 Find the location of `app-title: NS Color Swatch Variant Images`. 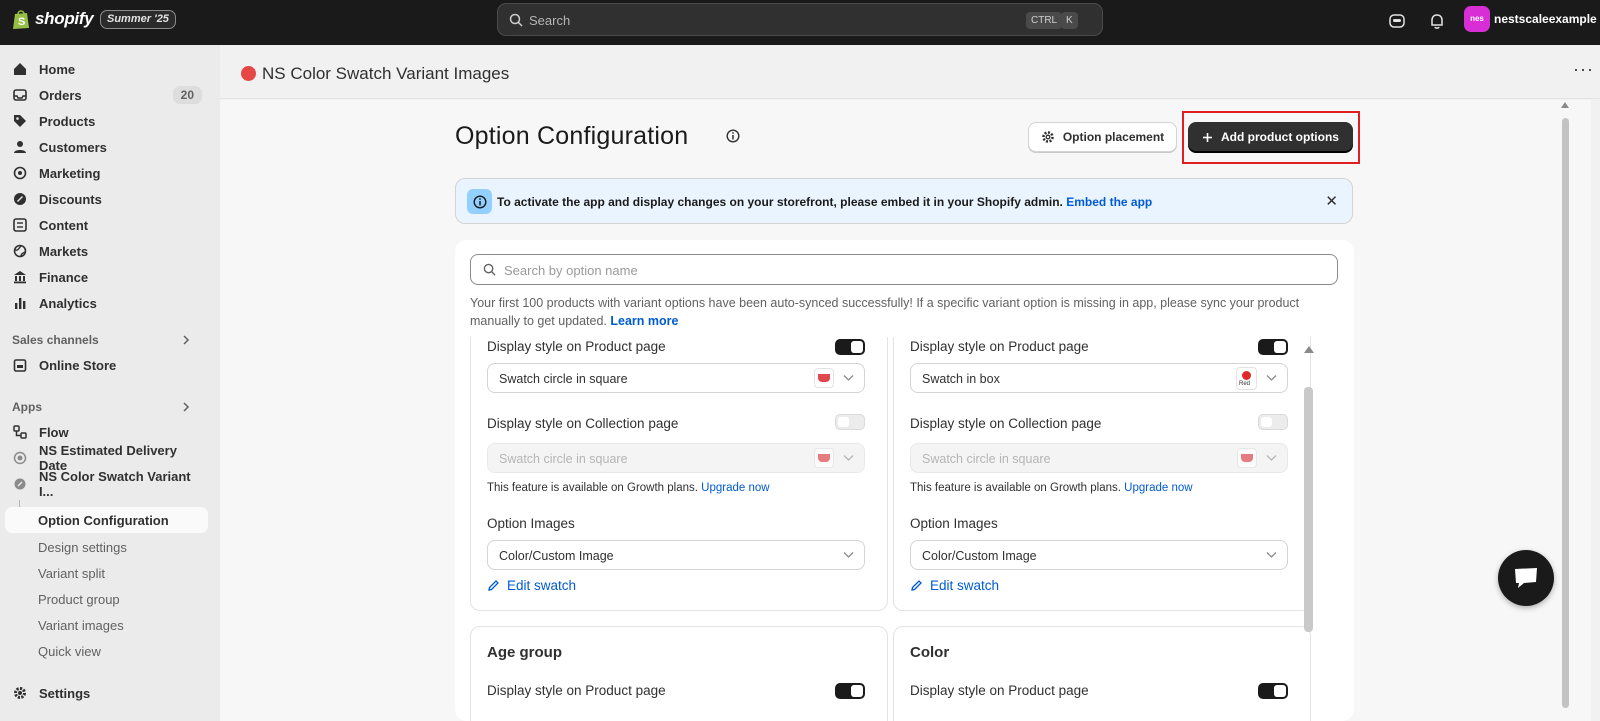

app-title: NS Color Swatch Variant Images is located at coordinates (386, 73).